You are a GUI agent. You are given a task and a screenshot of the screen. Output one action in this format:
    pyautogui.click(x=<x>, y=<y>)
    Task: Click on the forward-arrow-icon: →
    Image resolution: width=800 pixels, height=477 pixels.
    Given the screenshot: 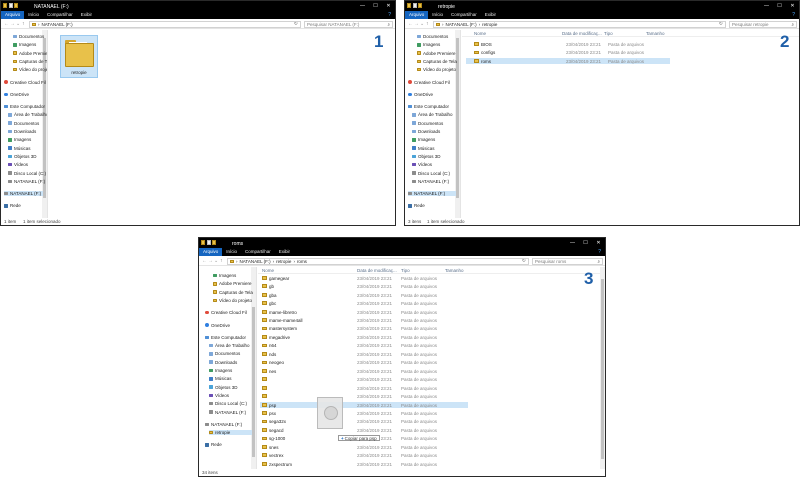 What is the action you would take?
    pyautogui.click(x=210, y=261)
    